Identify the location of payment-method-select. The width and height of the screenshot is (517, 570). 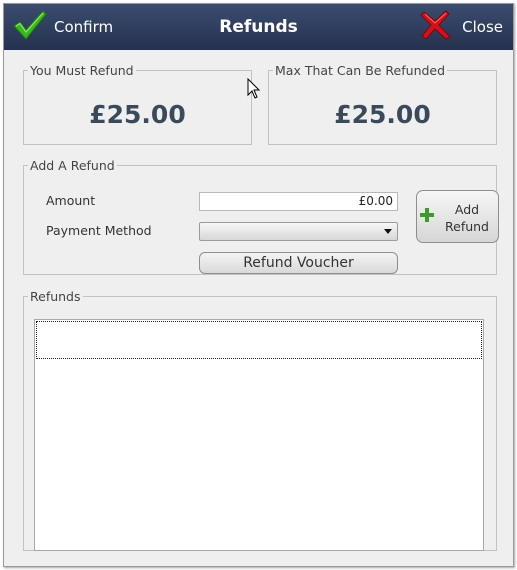
(298, 231).